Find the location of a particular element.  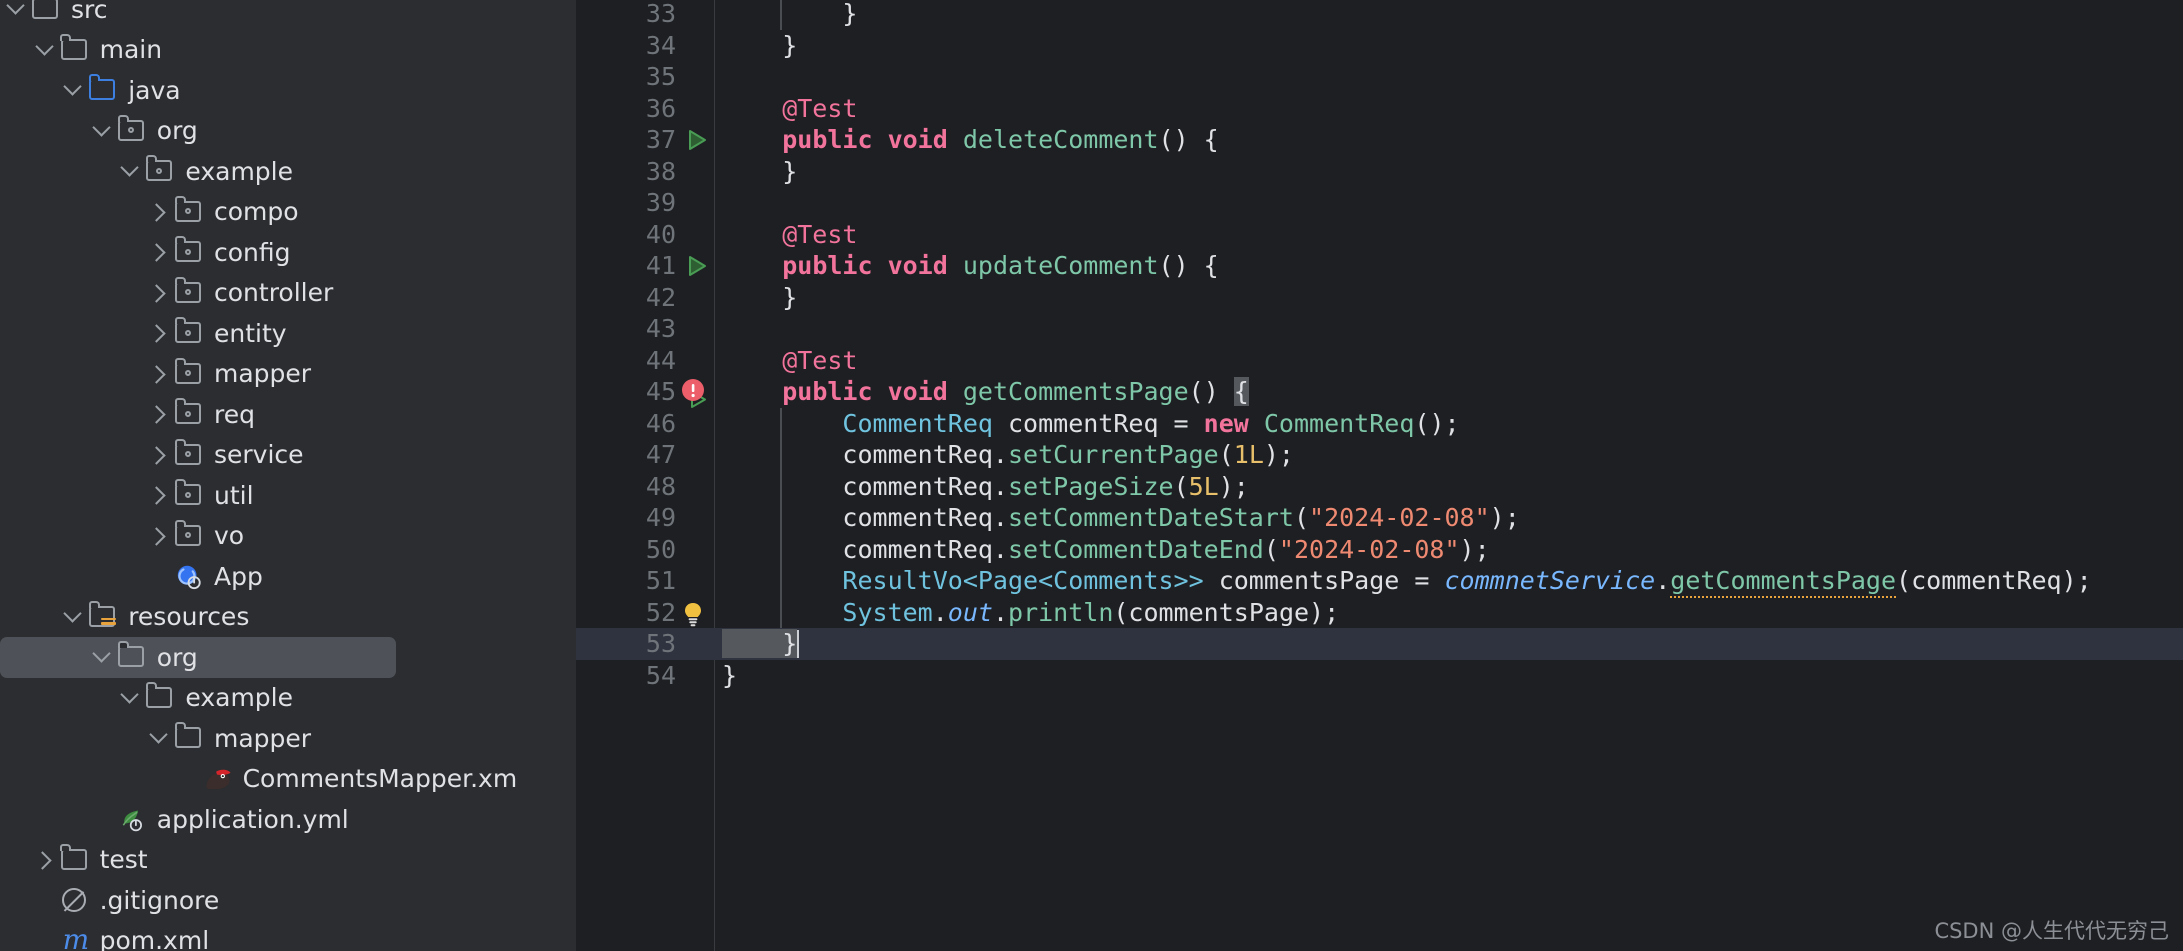

tree-item-gitignore: .gitignore is located at coordinates (288, 900).